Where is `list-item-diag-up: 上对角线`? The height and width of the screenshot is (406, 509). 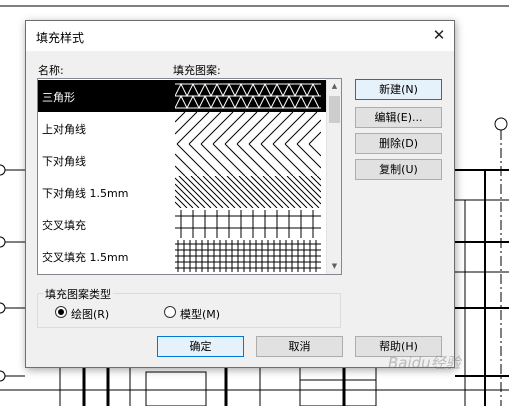 list-item-diag-up: 上对角线 is located at coordinates (182, 128).